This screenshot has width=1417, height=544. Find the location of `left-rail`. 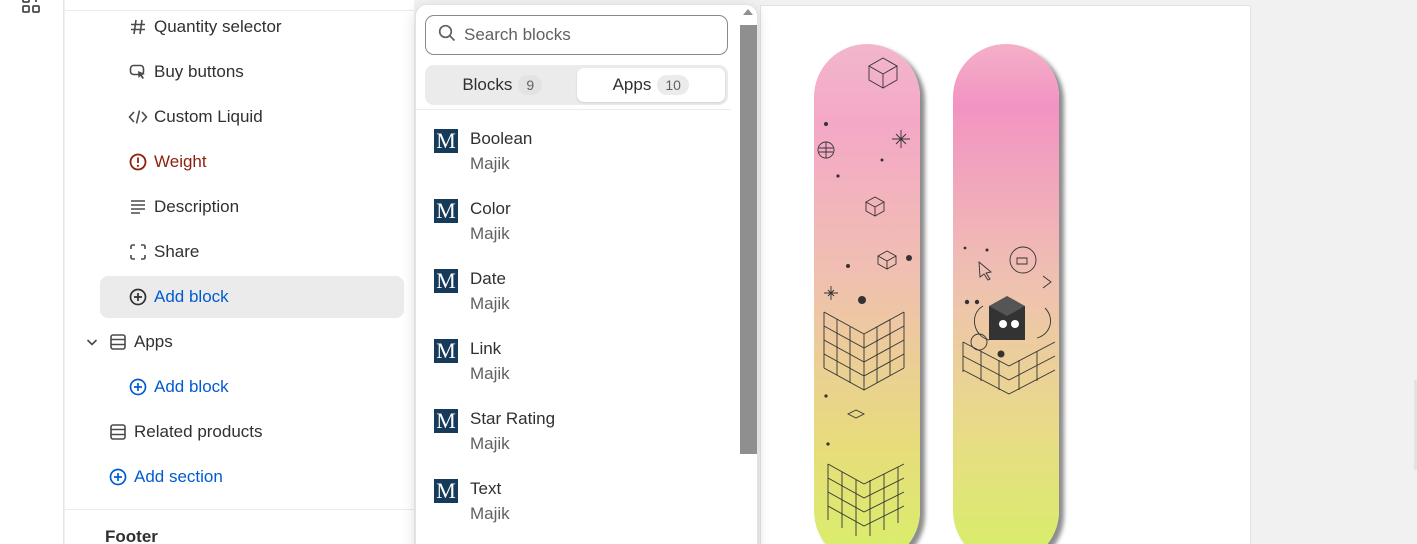

left-rail is located at coordinates (32, 272).